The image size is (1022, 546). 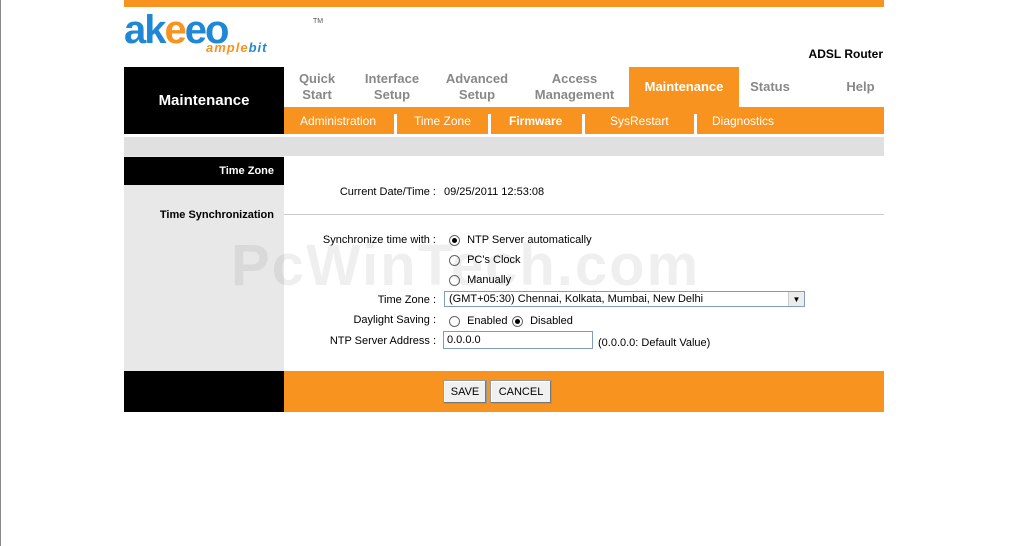 I want to click on ntp-server-input, so click(x=518, y=340).